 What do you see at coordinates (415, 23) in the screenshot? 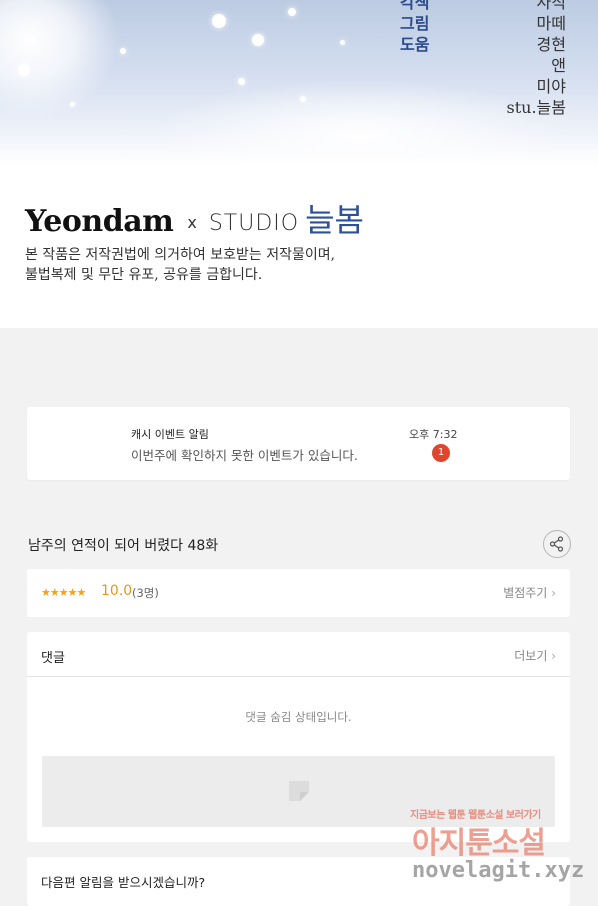
I see `credit-role: 그림` at bounding box center [415, 23].